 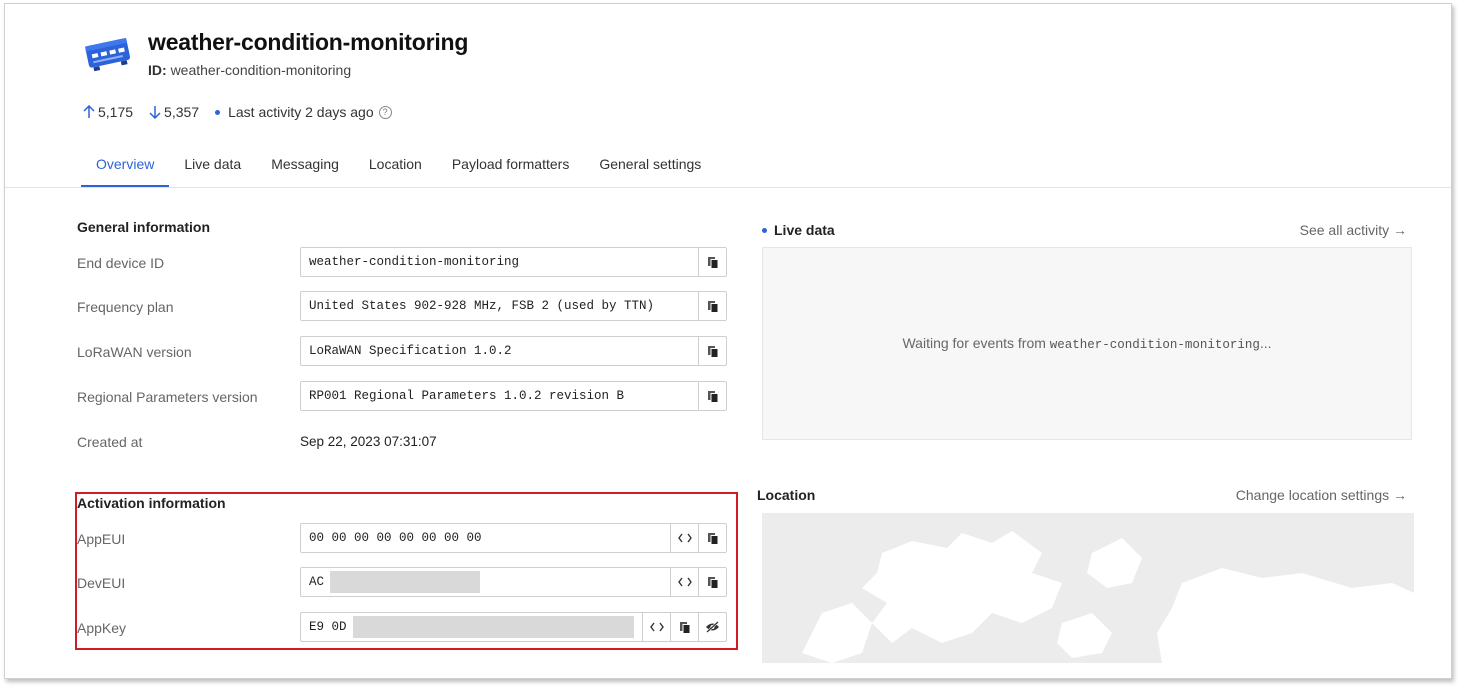 I want to click on appeui-value: 00 00 00 00 00 00 00 00, so click(x=485, y=538).